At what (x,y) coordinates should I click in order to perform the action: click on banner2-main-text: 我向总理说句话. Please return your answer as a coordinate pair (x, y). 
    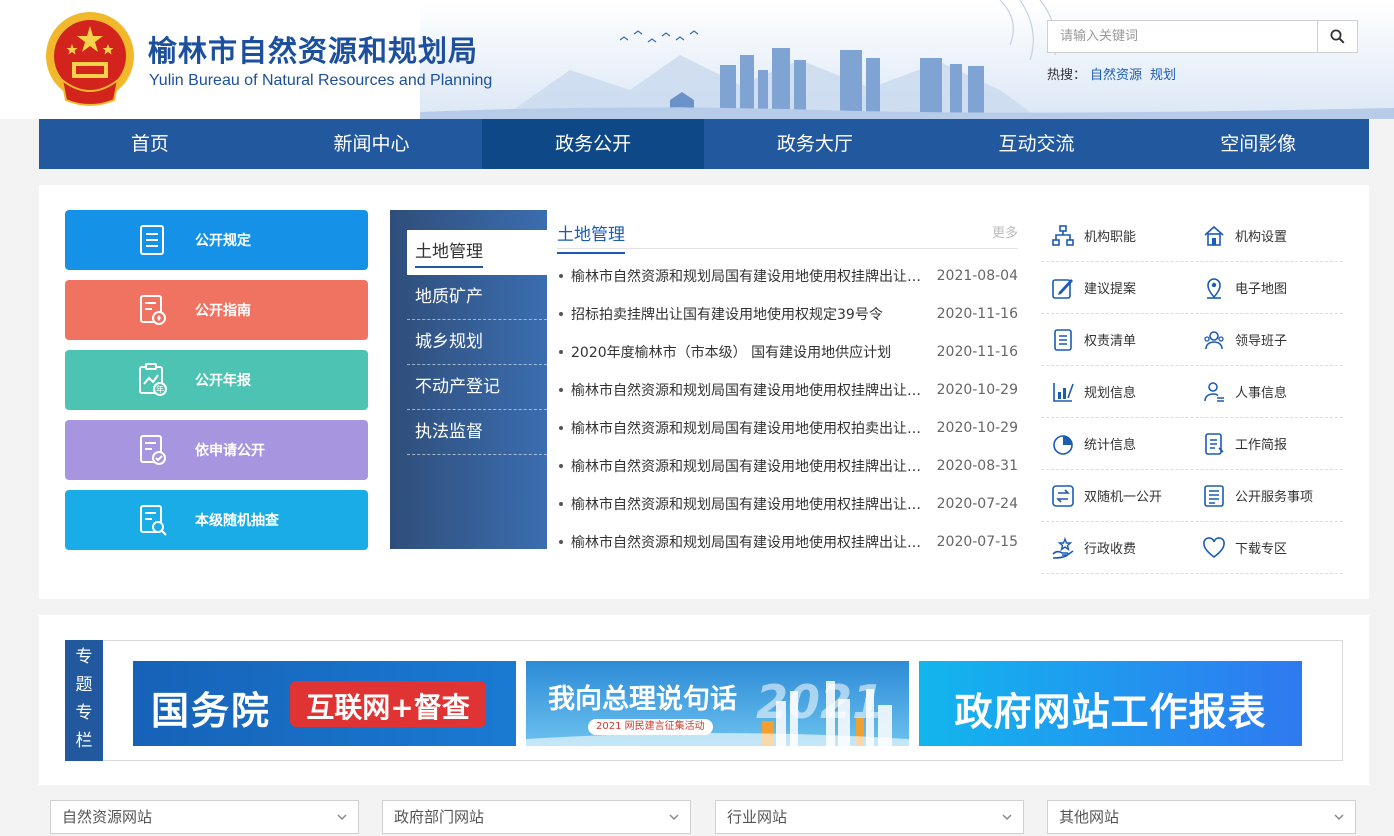
    Looking at the image, I should click on (642, 699).